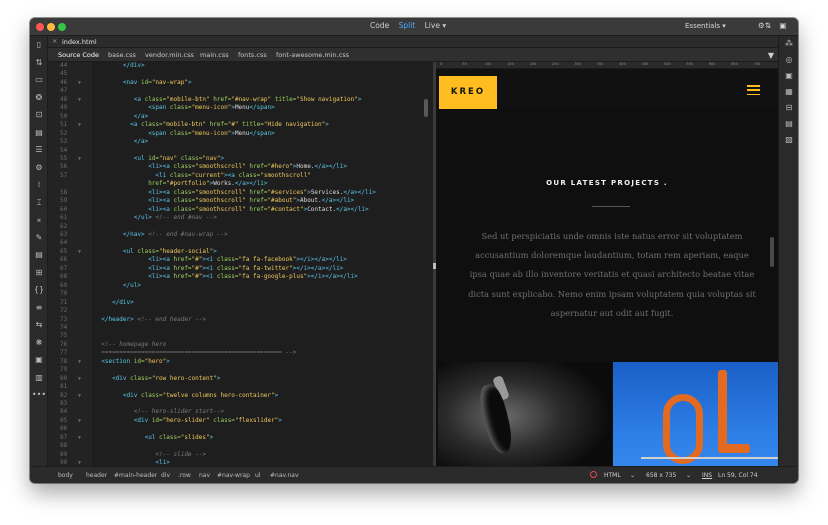 This screenshot has height=525, width=828. What do you see at coordinates (39, 203) in the screenshot?
I see `wrap-icon: ⌶` at bounding box center [39, 203].